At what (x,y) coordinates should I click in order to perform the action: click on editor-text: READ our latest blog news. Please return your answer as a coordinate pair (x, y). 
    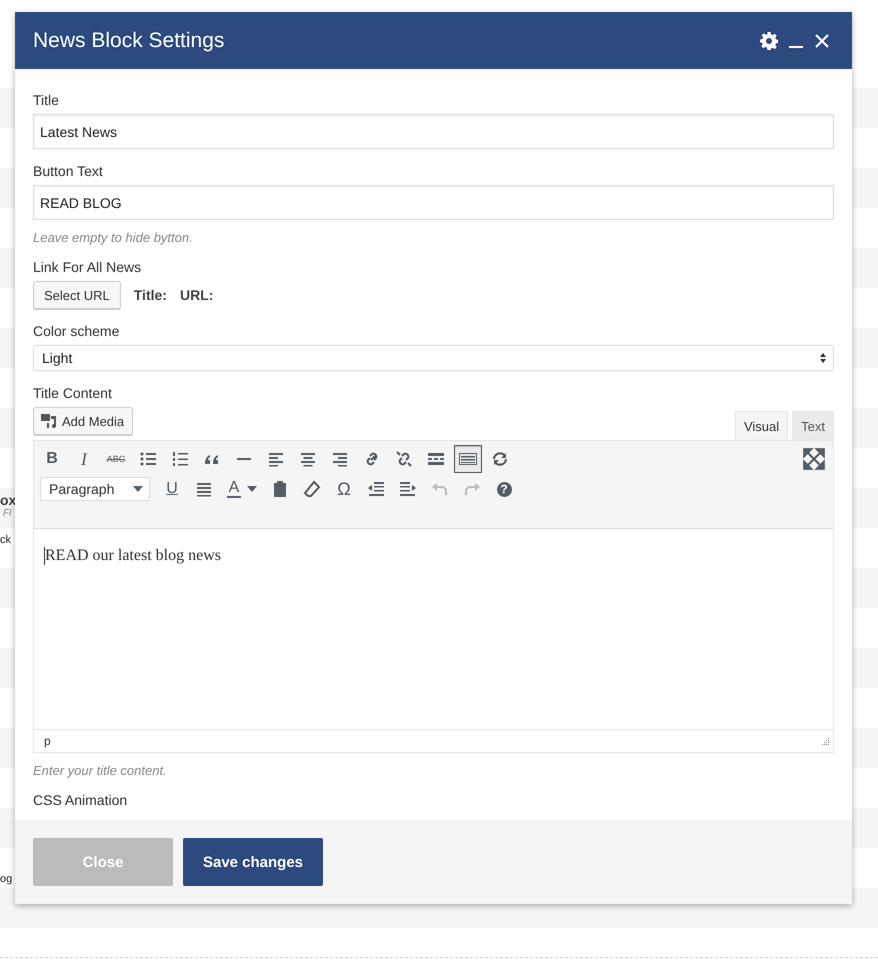
    Looking at the image, I should click on (133, 556).